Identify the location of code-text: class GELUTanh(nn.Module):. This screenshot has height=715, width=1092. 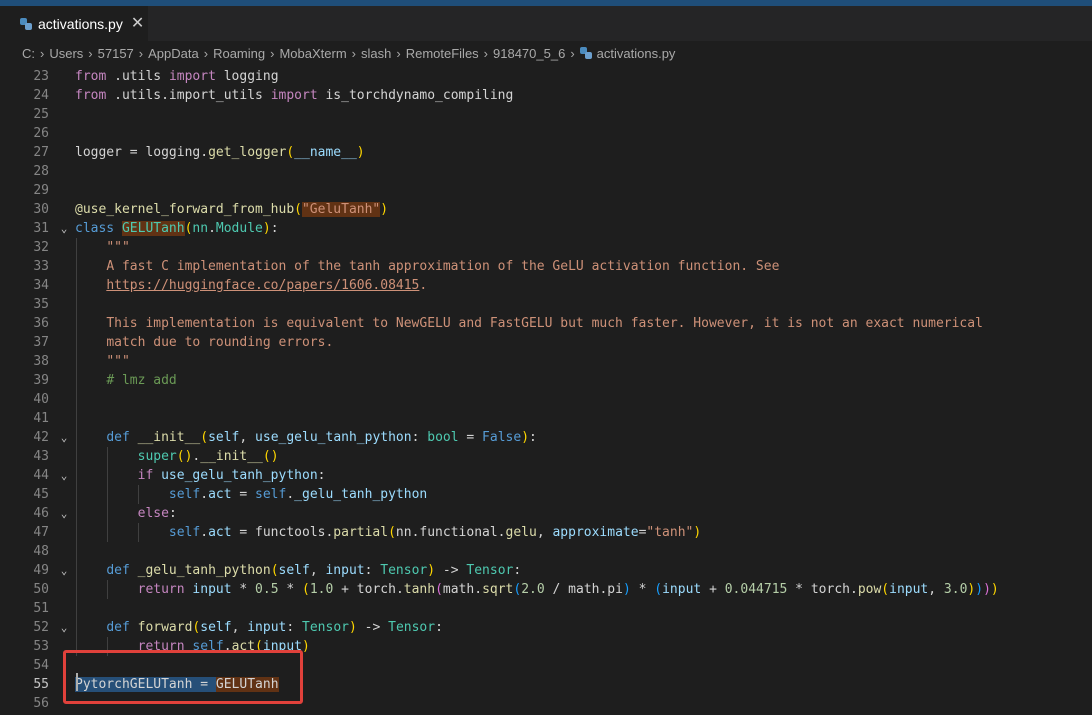
(177, 228).